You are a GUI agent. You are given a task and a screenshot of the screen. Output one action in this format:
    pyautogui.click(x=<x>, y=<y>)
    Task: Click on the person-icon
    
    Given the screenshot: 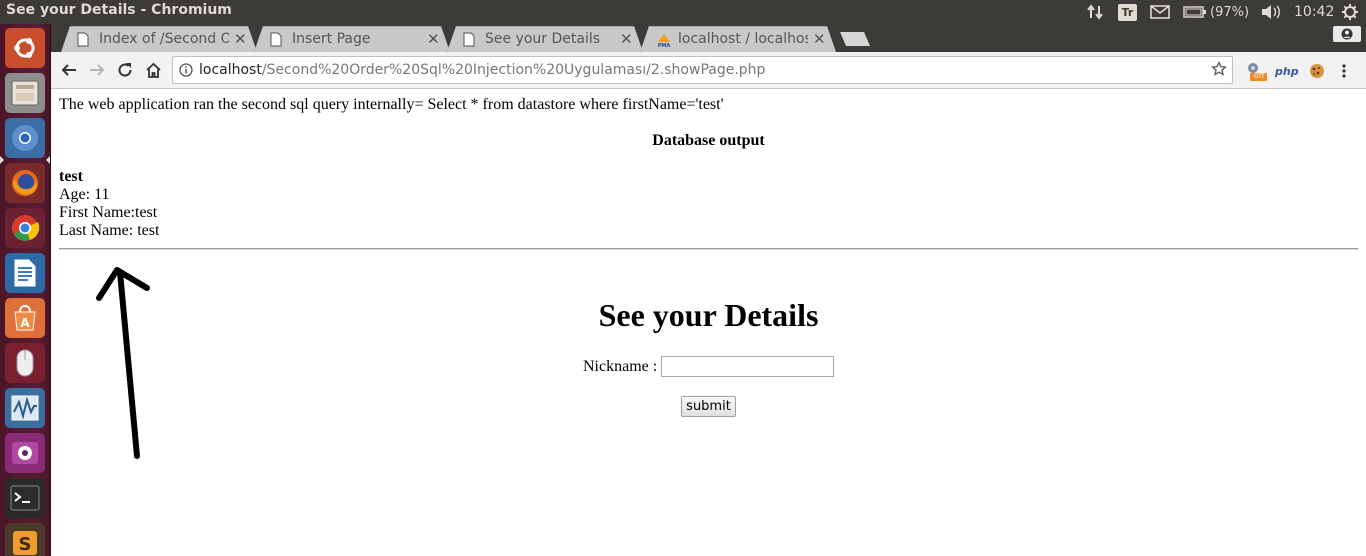 What is the action you would take?
    pyautogui.click(x=1347, y=34)
    